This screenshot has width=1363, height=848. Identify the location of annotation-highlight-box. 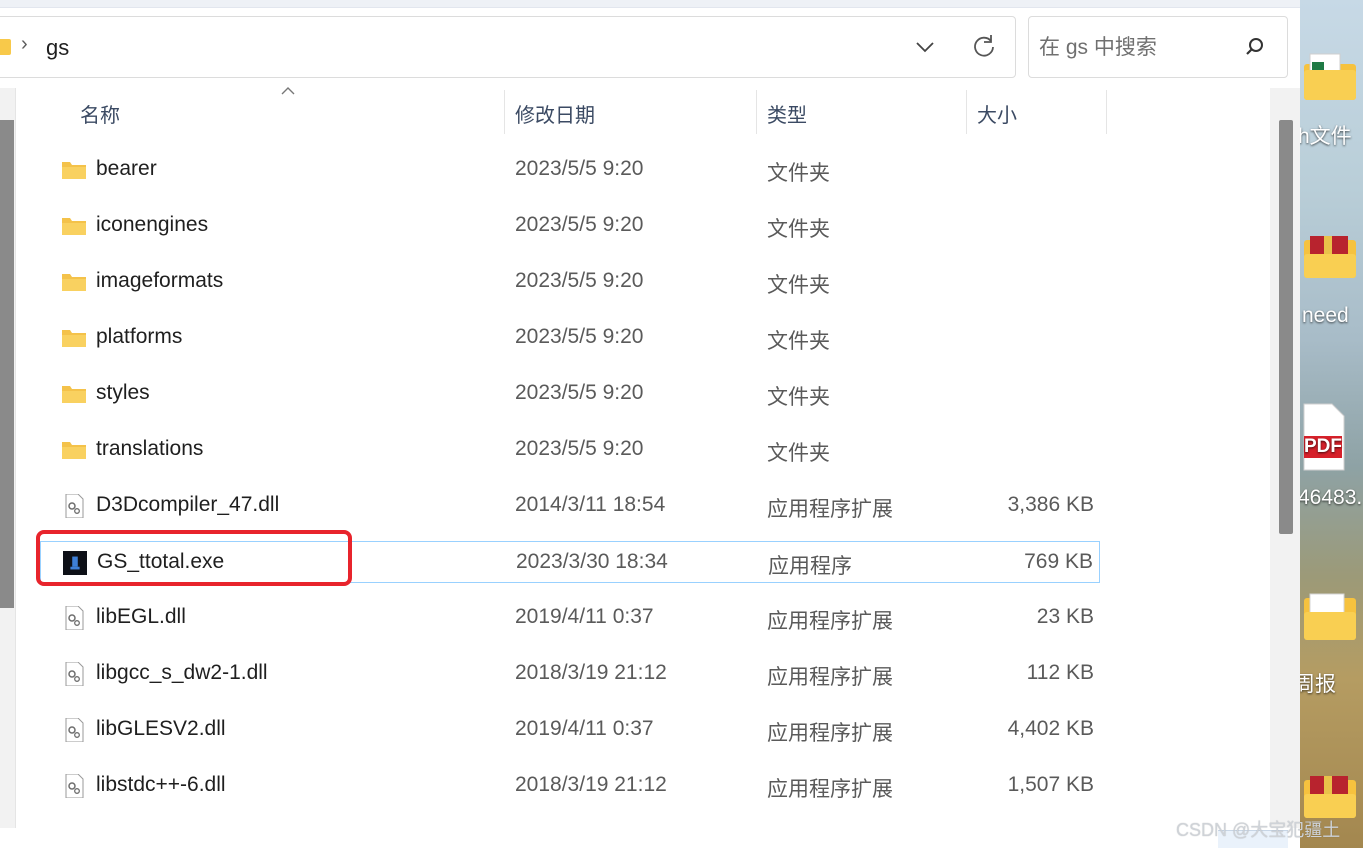
(194, 558).